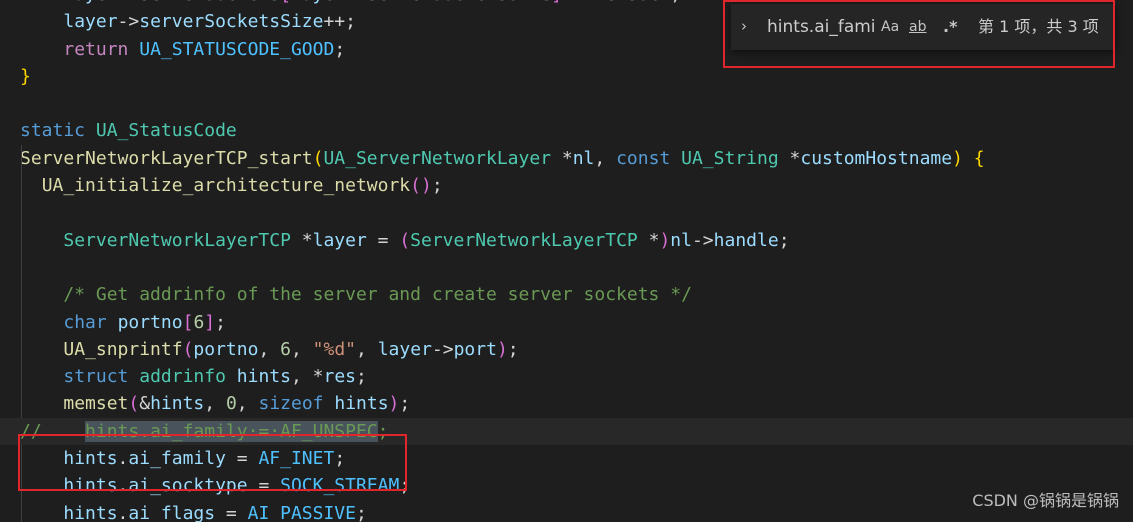 This screenshot has width=1133, height=522. What do you see at coordinates (53, 131) in the screenshot?
I see `code-token: static` at bounding box center [53, 131].